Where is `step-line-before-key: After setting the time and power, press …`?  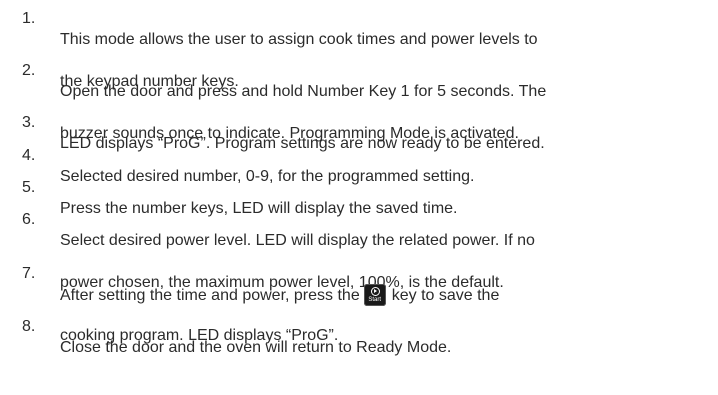 step-line-before-key: After setting the time and power, press … is located at coordinates (210, 295).